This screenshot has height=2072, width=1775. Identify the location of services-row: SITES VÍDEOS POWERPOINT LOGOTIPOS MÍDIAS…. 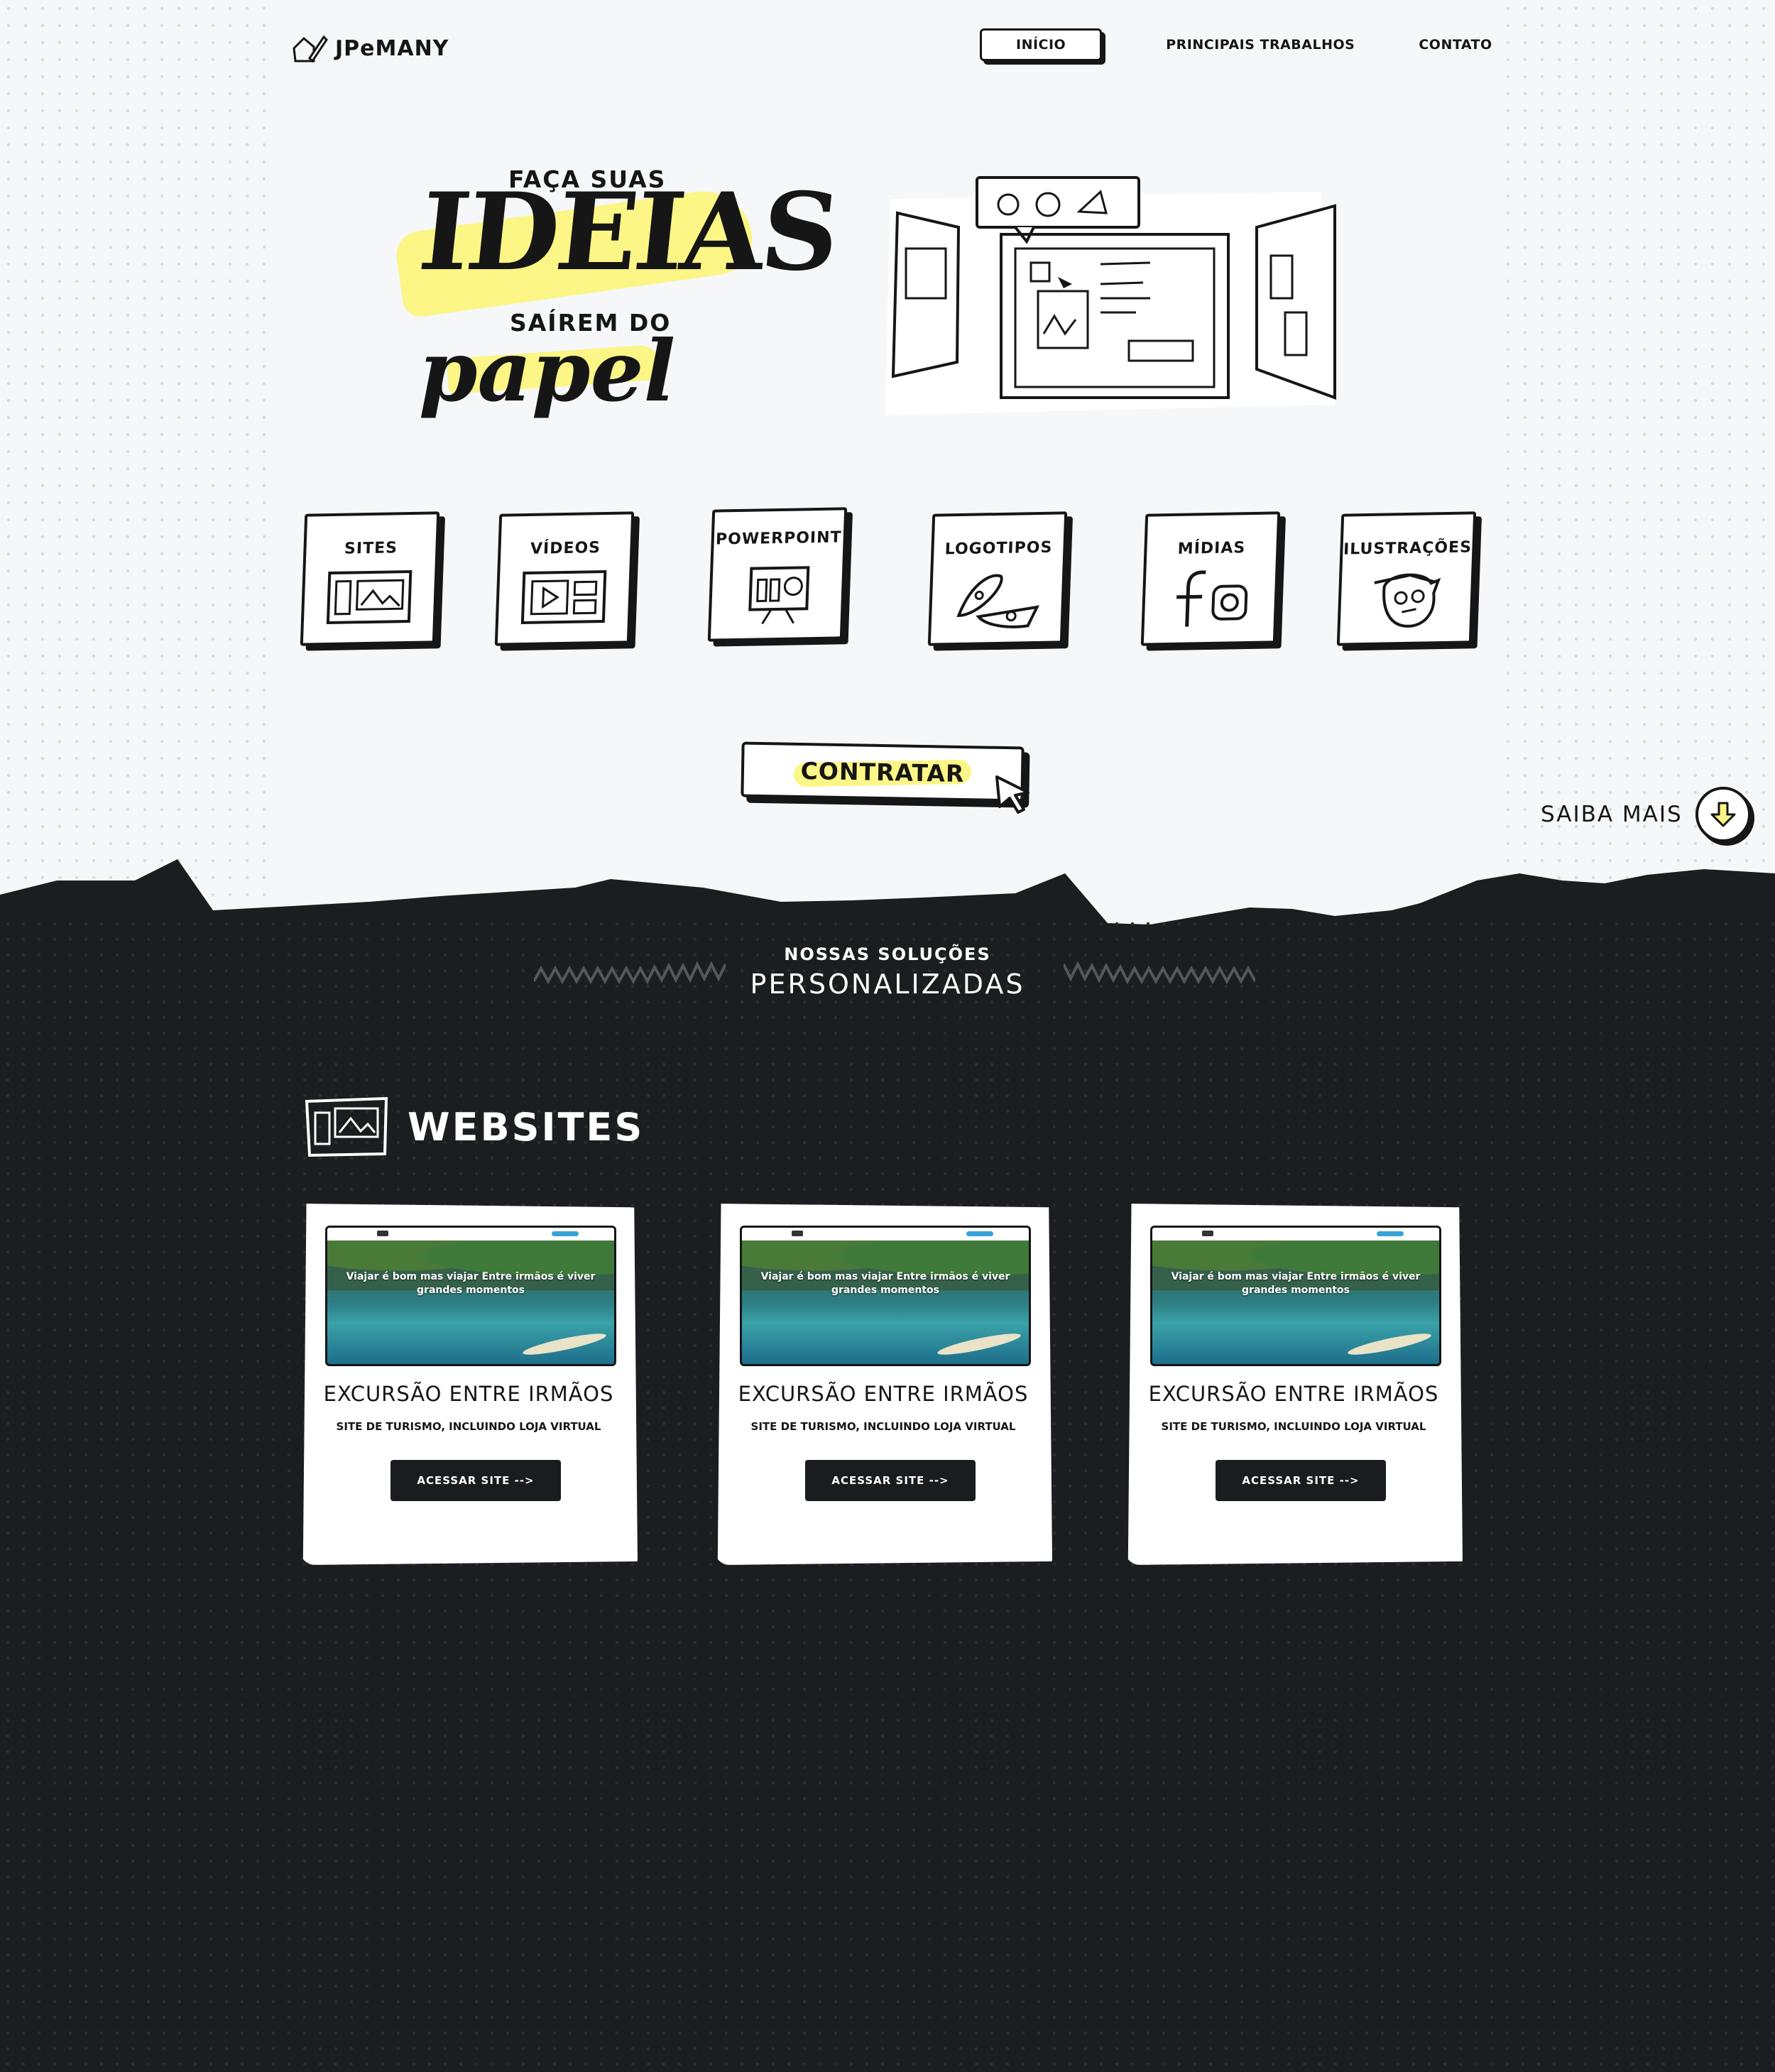
(887, 581).